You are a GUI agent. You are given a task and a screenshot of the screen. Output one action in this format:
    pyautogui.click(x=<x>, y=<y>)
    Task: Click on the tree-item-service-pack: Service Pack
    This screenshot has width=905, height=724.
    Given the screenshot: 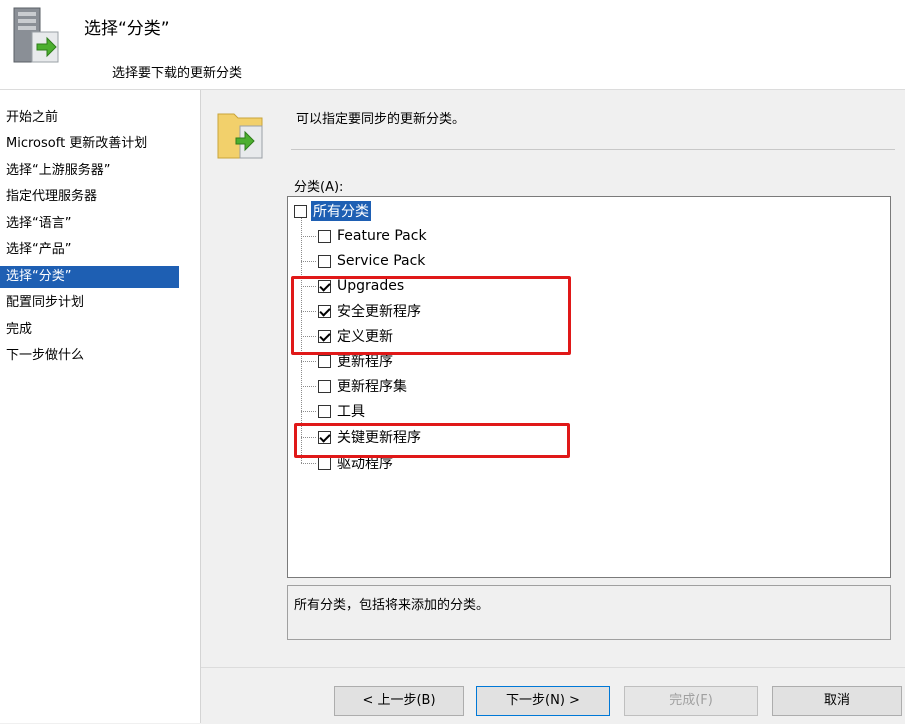 What is the action you would take?
    pyautogui.click(x=372, y=261)
    